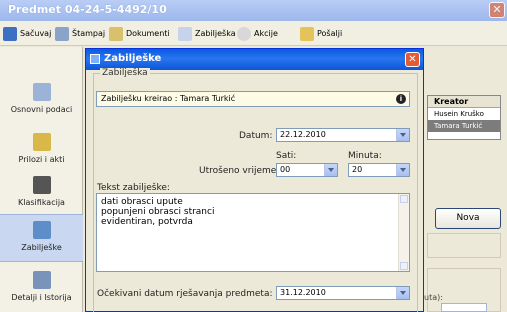  I want to click on date-picker: 22.12.2010, so click(343, 135).